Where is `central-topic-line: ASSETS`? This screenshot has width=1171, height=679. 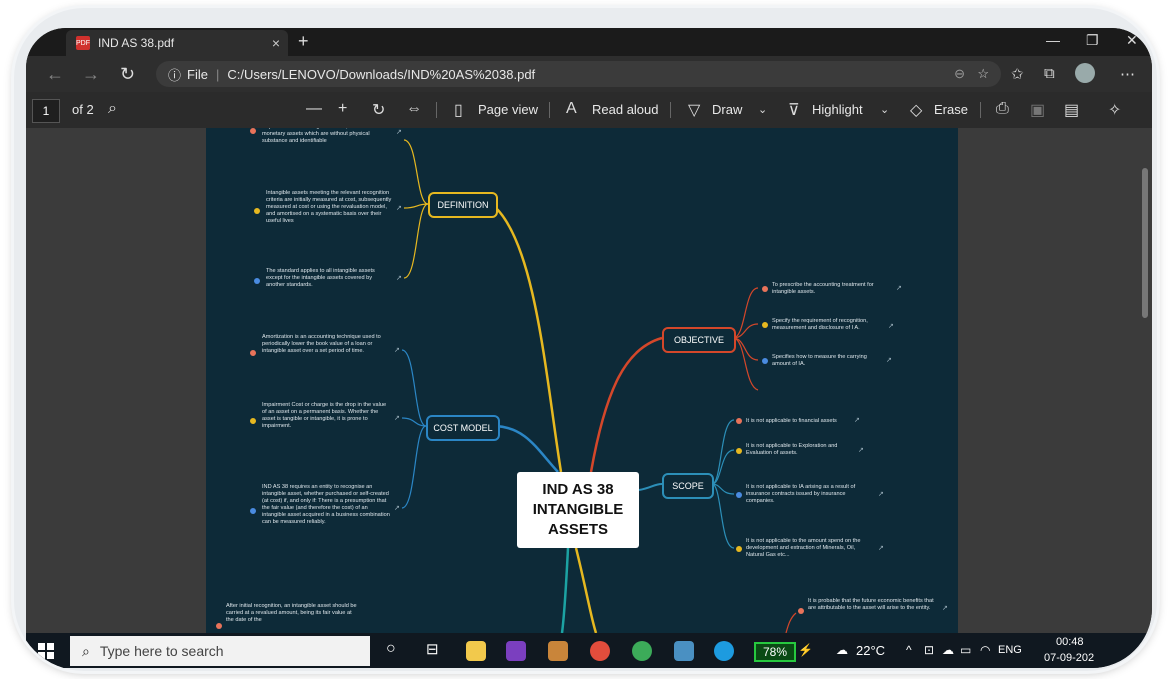 central-topic-line: ASSETS is located at coordinates (577, 529).